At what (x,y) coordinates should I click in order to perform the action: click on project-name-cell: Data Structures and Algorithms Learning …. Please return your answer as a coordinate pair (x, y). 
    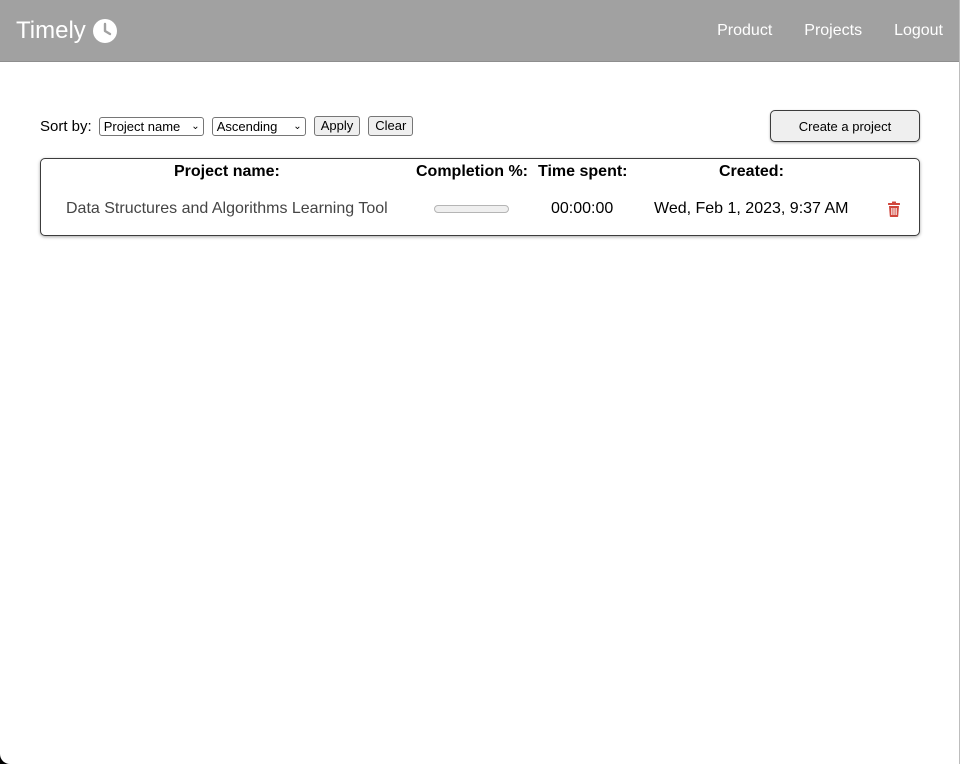
    Looking at the image, I should click on (227, 209).